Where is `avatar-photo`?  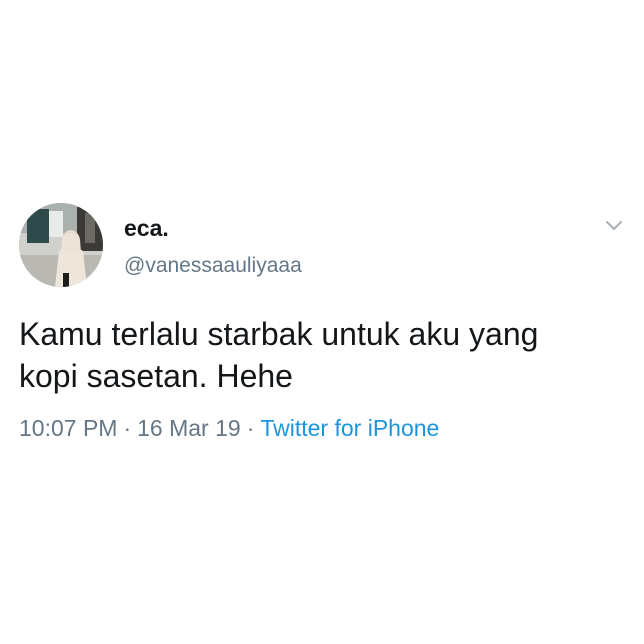 avatar-photo is located at coordinates (61, 245).